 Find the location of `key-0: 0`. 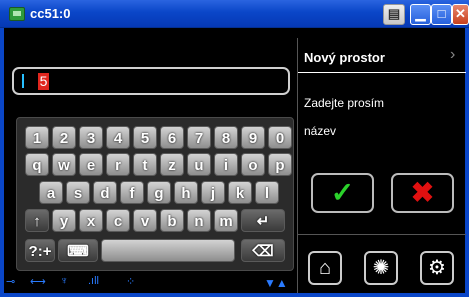

key-0: 0 is located at coordinates (280, 137).